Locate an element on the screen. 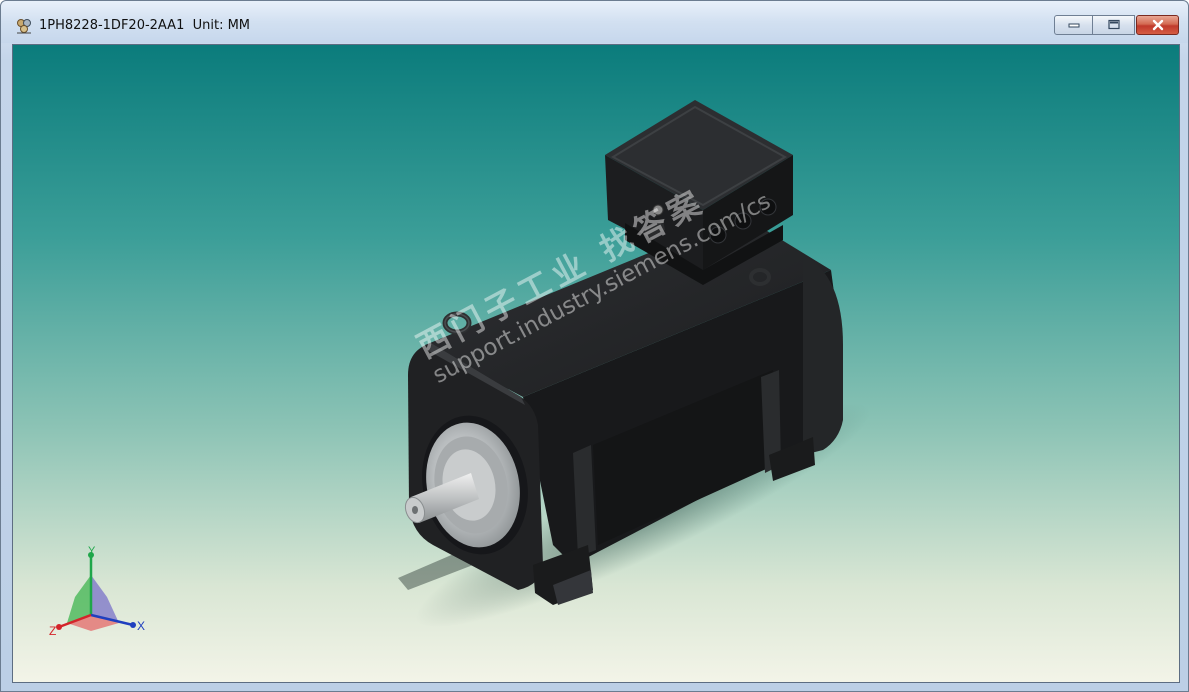 This screenshot has width=1189, height=692. triad-label-x: X is located at coordinates (141, 626).